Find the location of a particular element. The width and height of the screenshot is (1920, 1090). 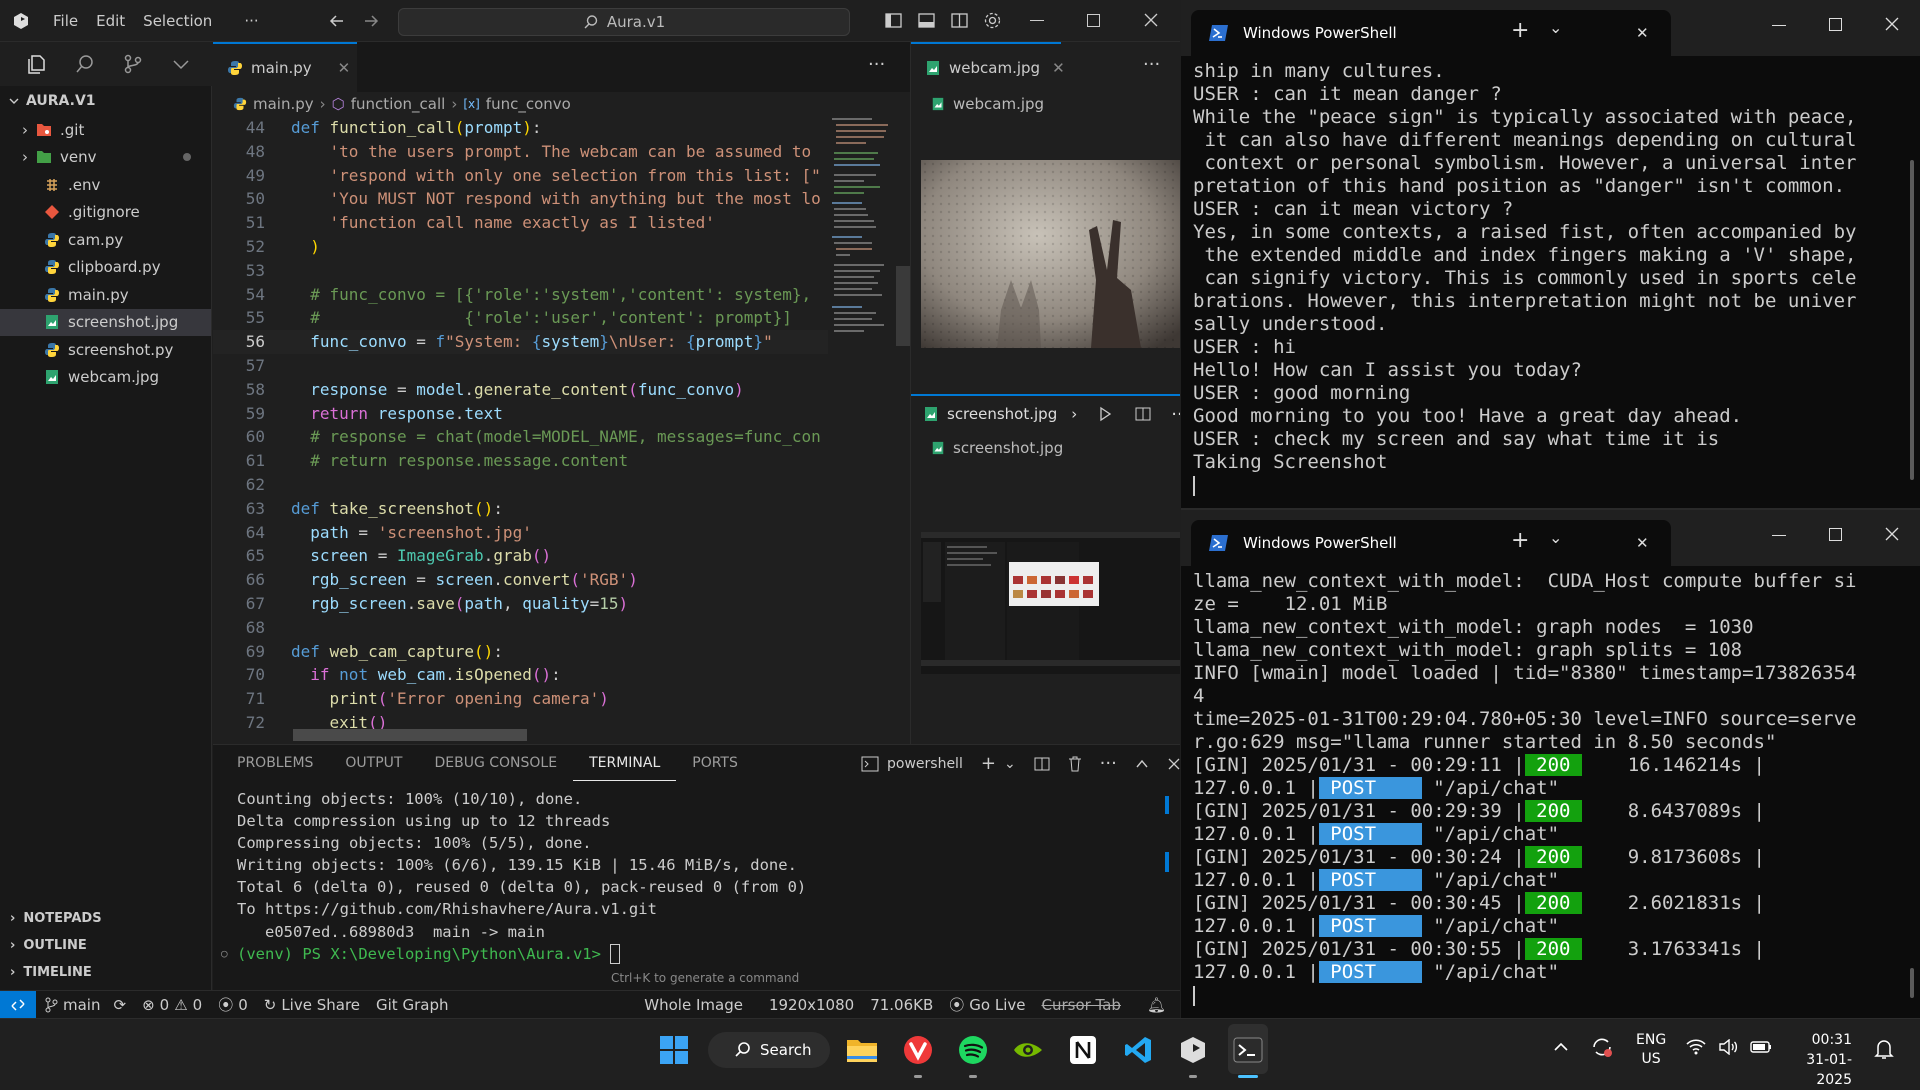

split-terminal-icon is located at coordinates (1042, 764).